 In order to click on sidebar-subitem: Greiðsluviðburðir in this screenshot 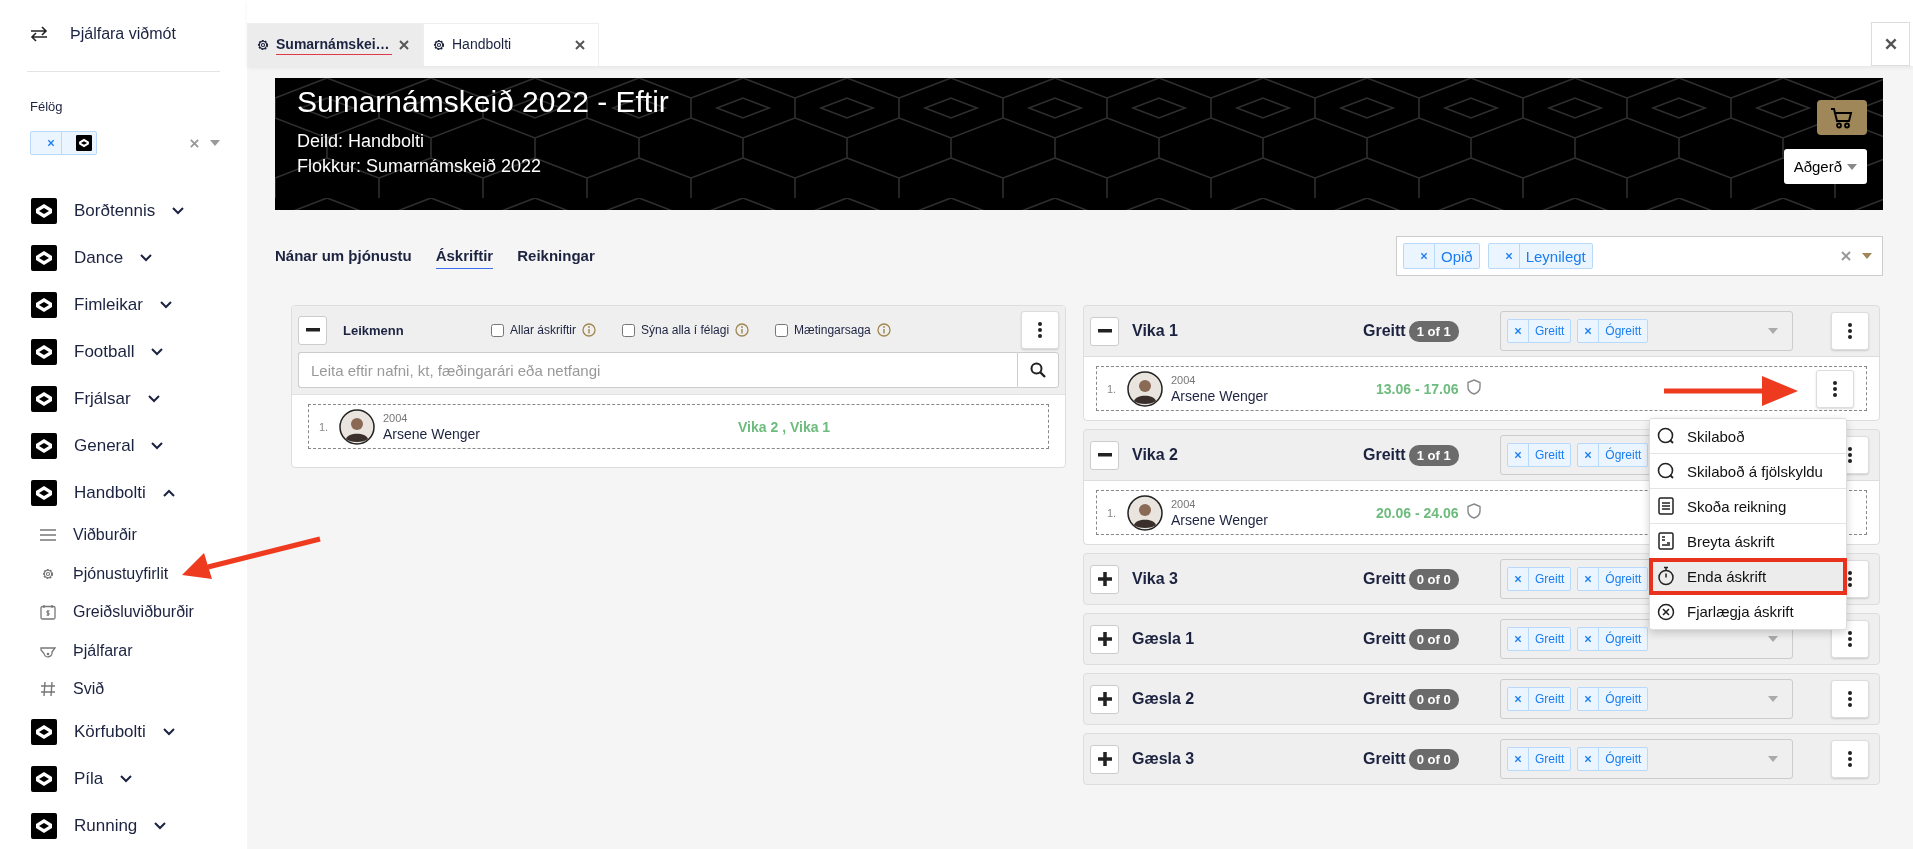, I will do `click(128, 612)`.